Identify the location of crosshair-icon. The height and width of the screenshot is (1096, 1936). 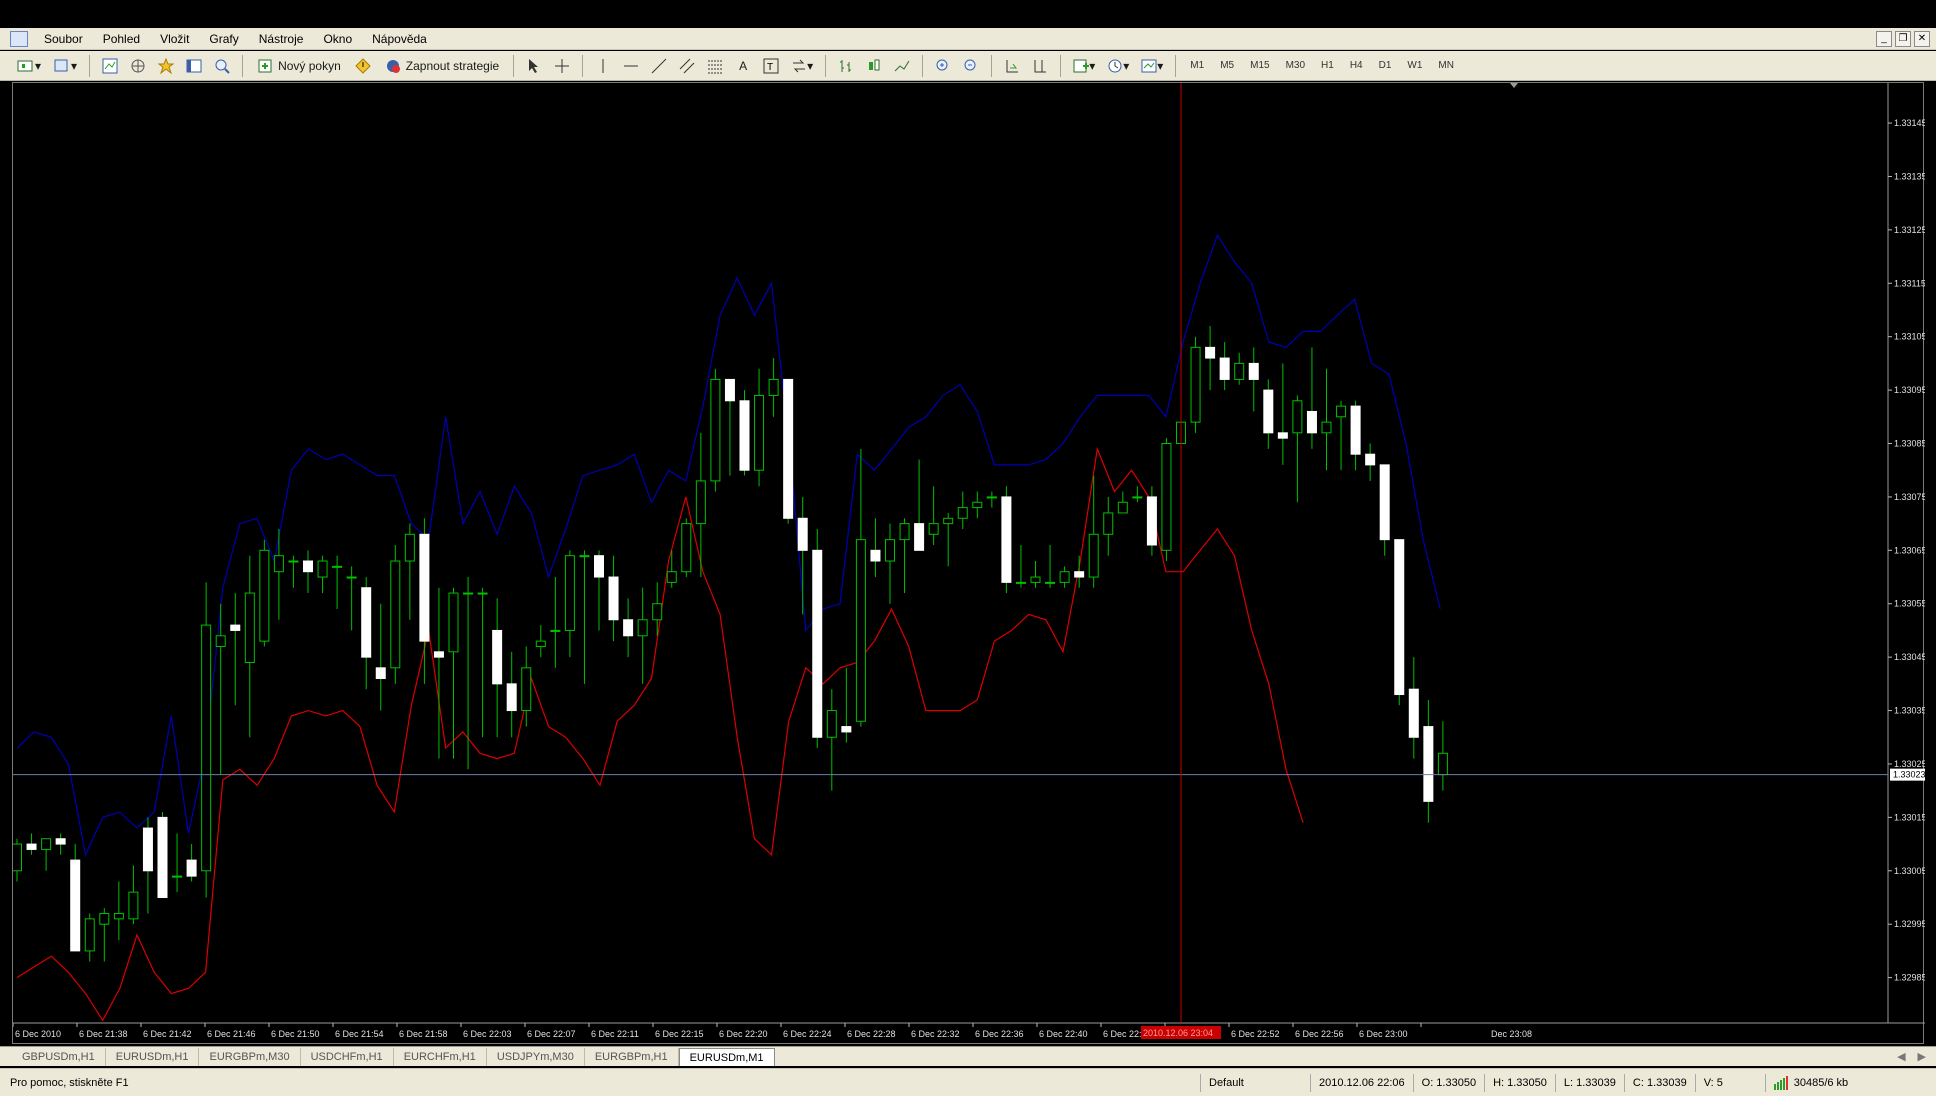
(562, 66).